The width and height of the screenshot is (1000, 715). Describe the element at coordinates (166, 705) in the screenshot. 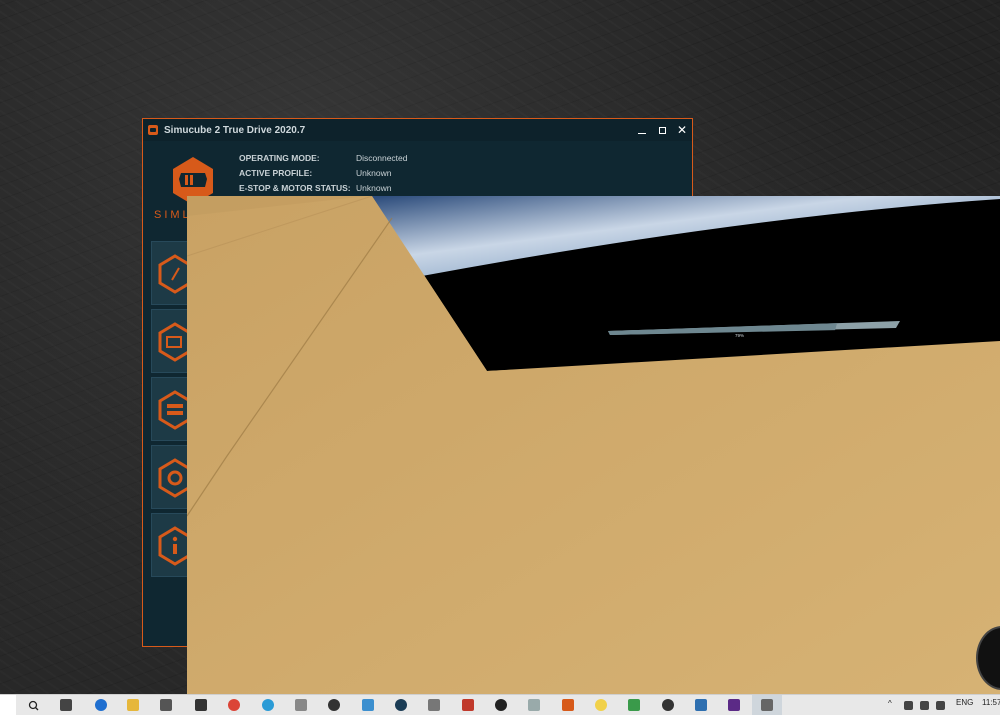

I see `store-icon` at that location.